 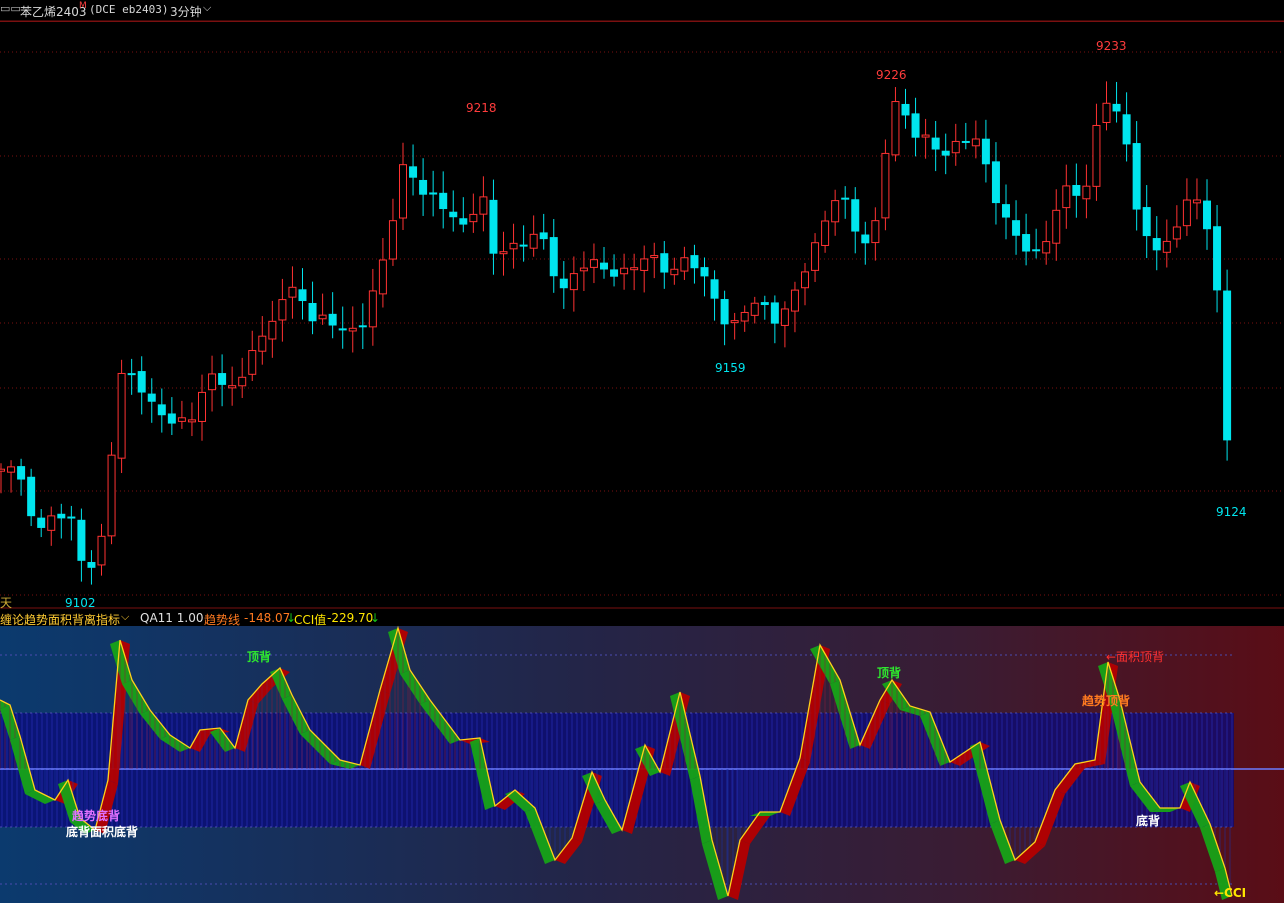 I want to click on area-bottom-divergence-label: 底背面积底背, so click(x=102, y=832).